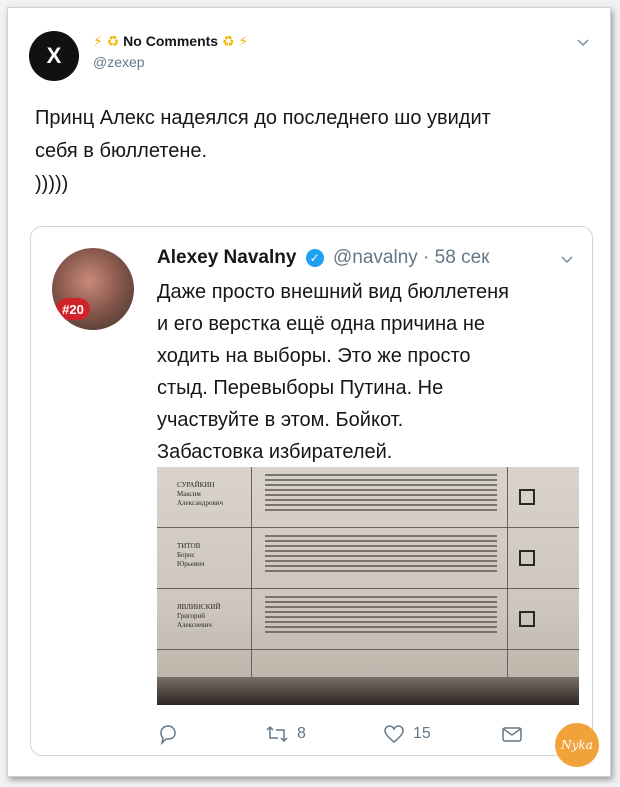 The image size is (620, 787). What do you see at coordinates (407, 734) in the screenshot?
I see `like-button: 15` at bounding box center [407, 734].